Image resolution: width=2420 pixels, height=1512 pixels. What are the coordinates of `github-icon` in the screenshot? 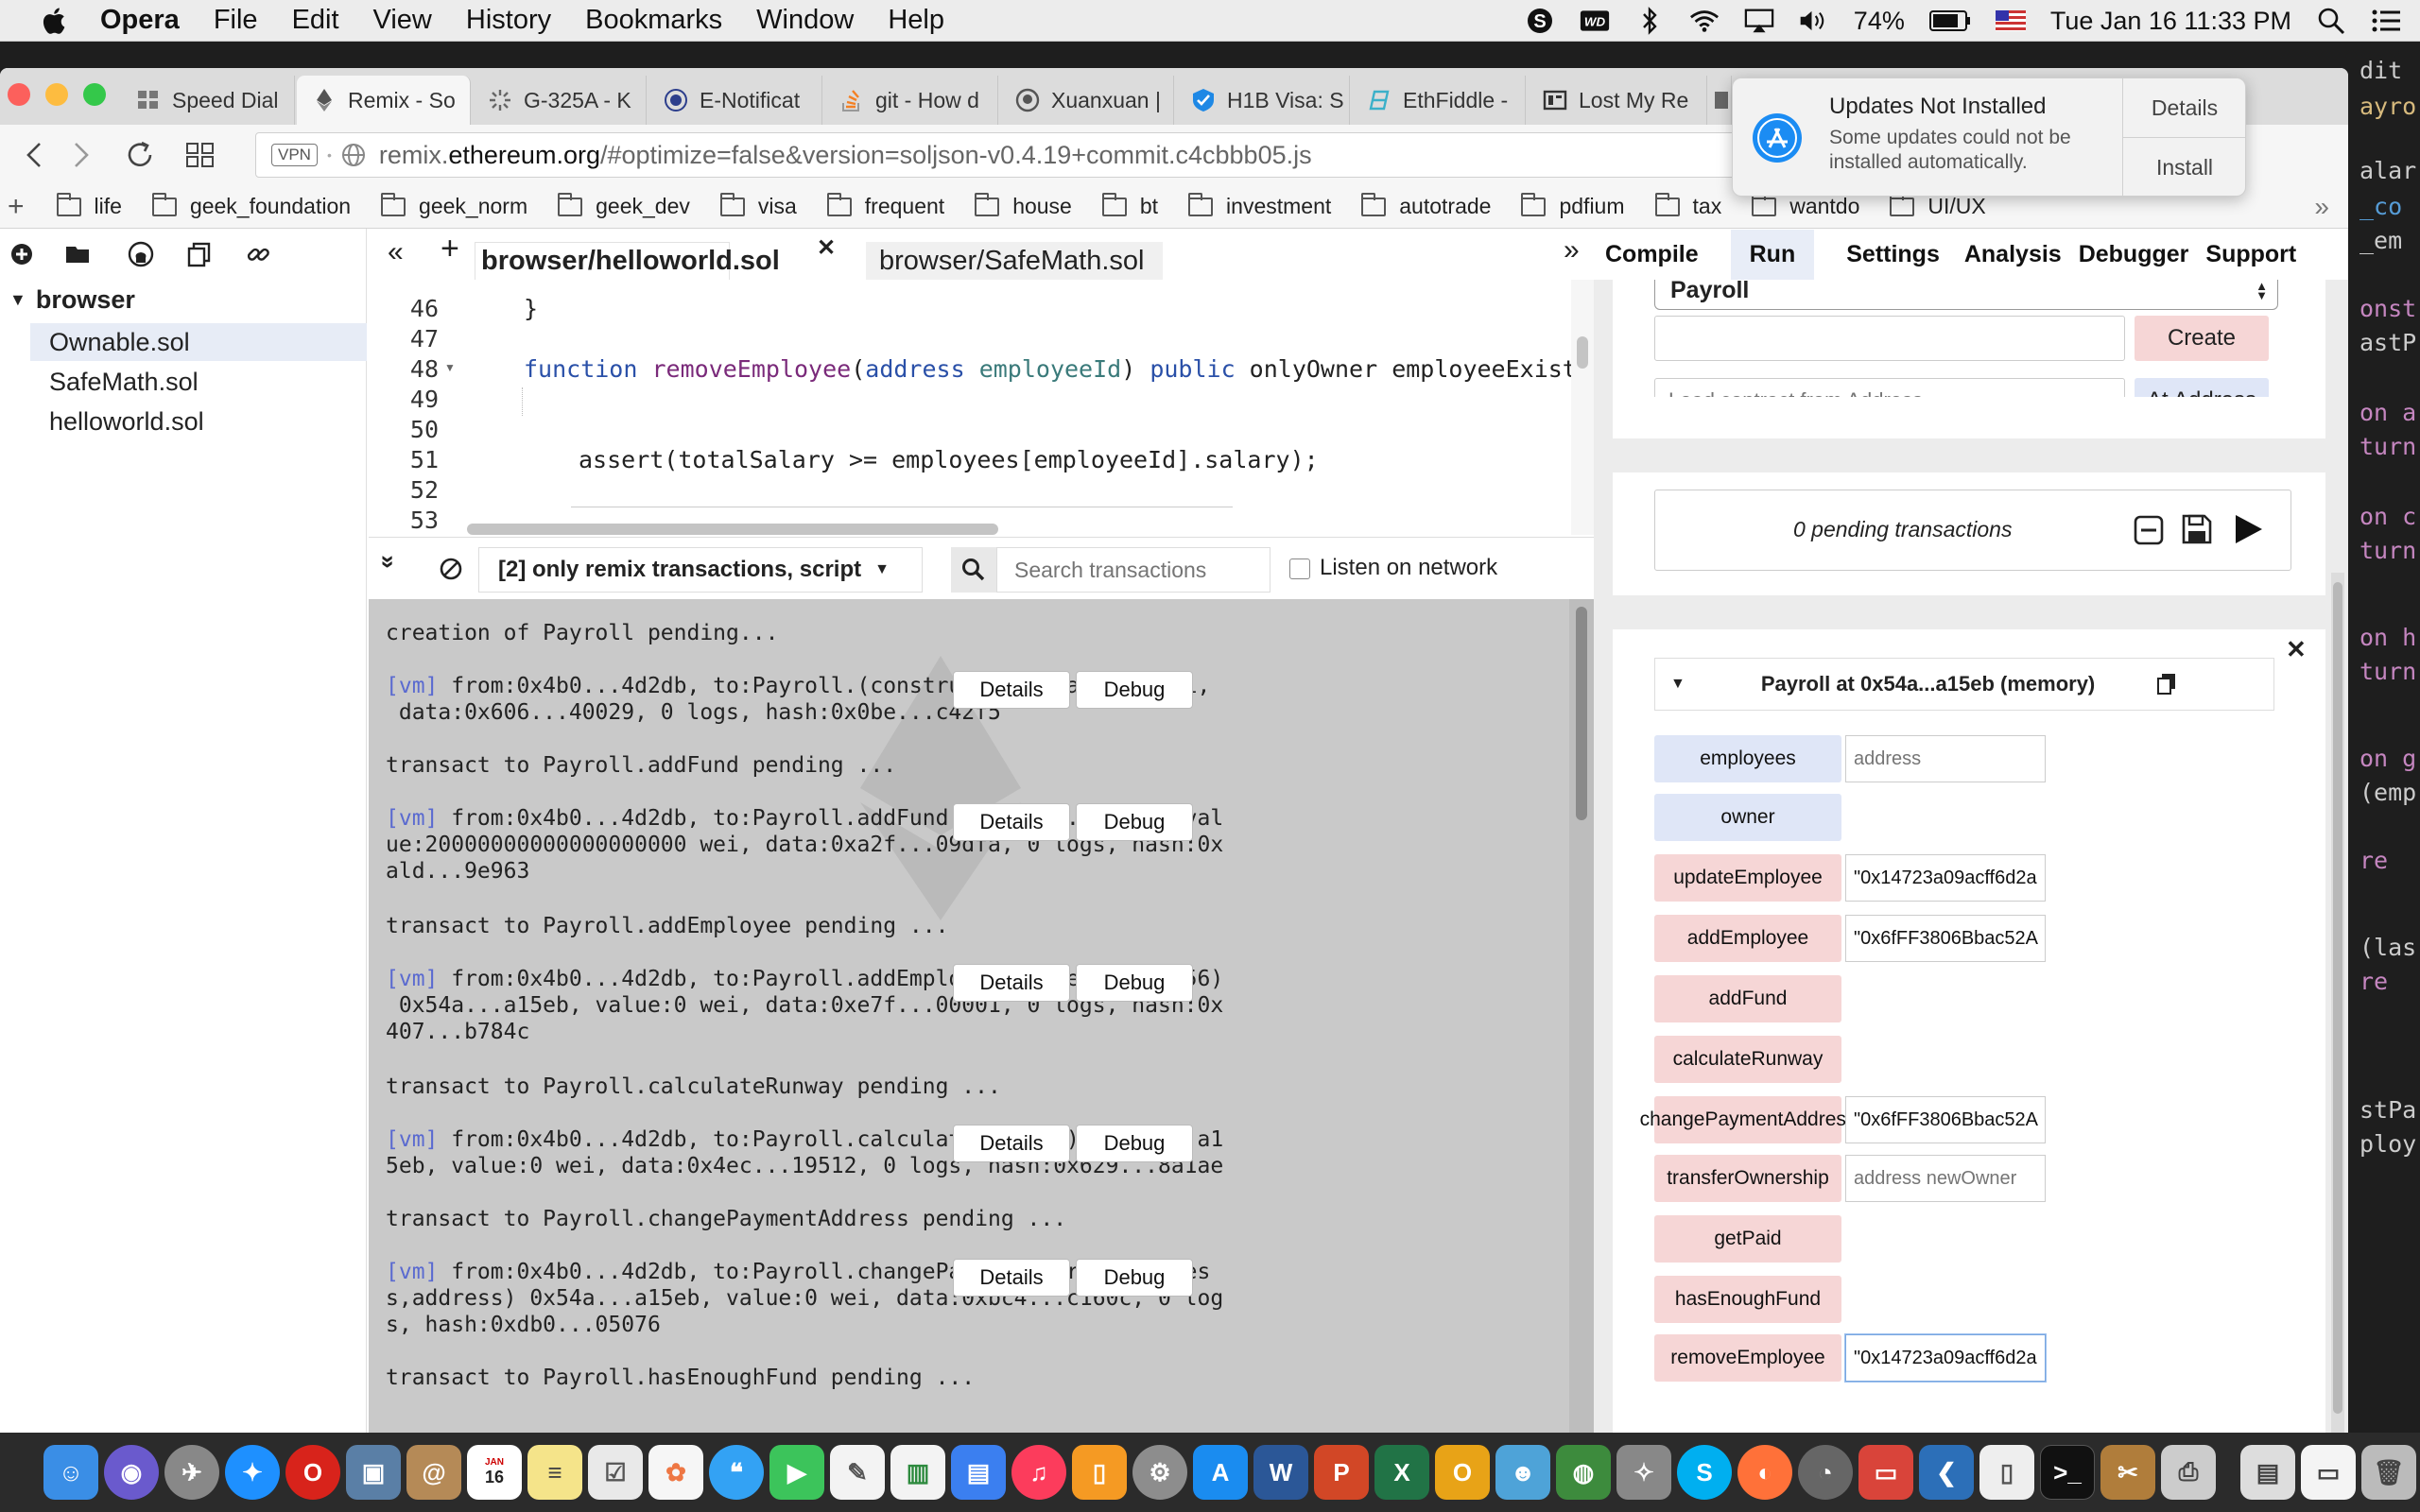 It's located at (141, 254).